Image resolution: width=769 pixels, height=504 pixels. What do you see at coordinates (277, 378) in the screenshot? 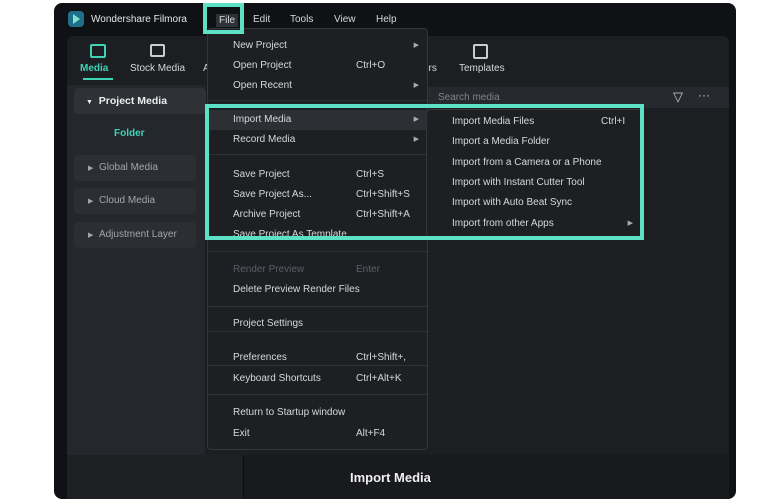
I see `menu-item-label: Keyboard Shortcuts` at bounding box center [277, 378].